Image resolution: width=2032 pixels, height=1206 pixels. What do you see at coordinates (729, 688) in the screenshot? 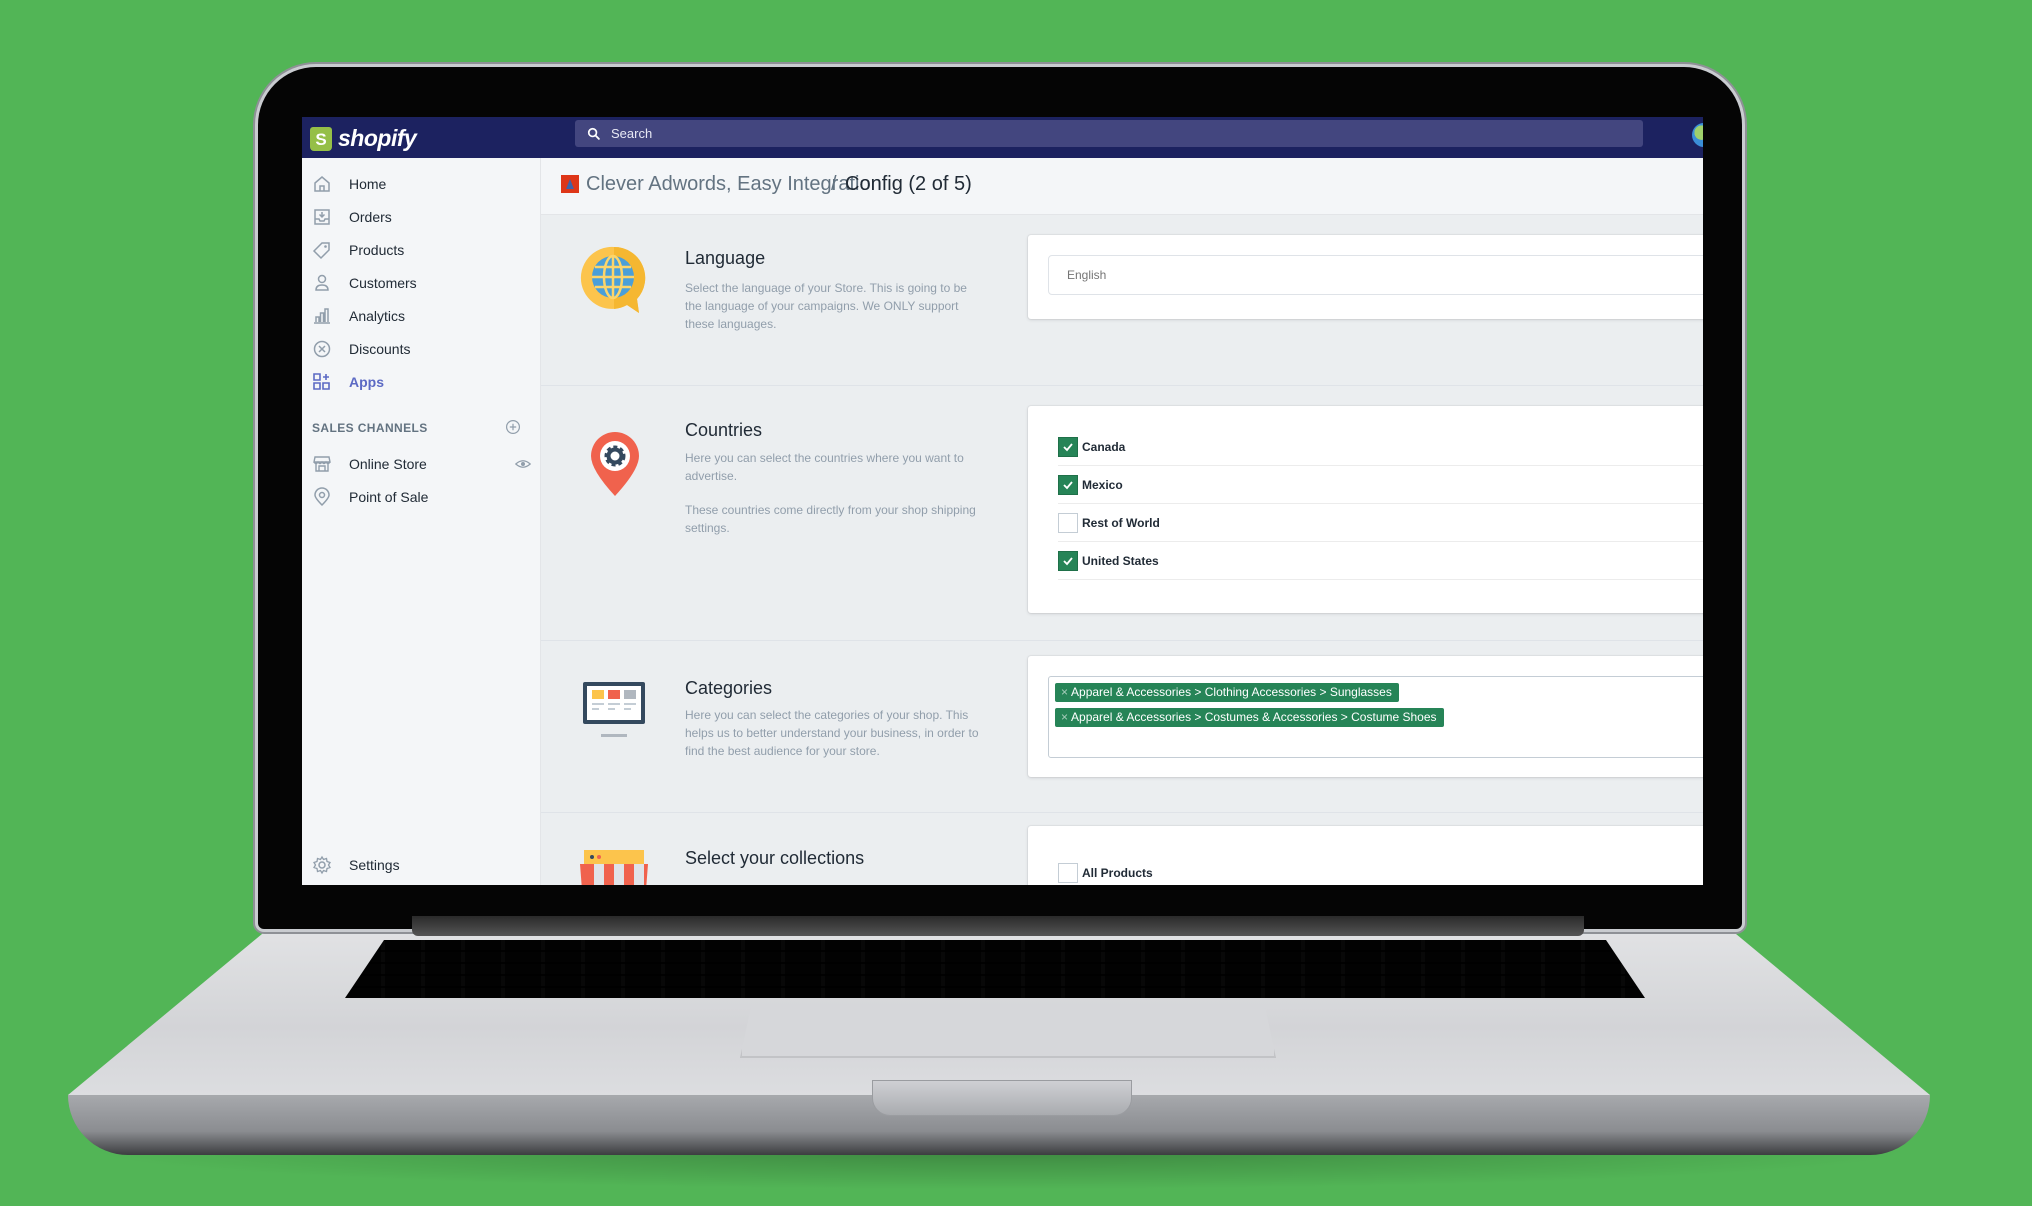
I see `categories-title: Categories` at bounding box center [729, 688].